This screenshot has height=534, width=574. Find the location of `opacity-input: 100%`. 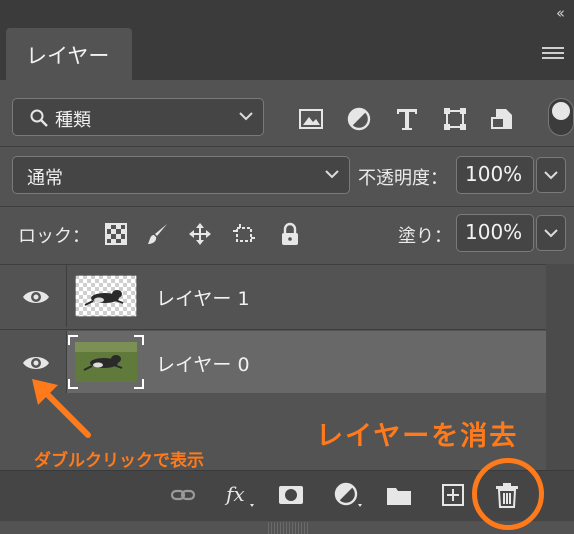

opacity-input: 100% is located at coordinates (495, 175).